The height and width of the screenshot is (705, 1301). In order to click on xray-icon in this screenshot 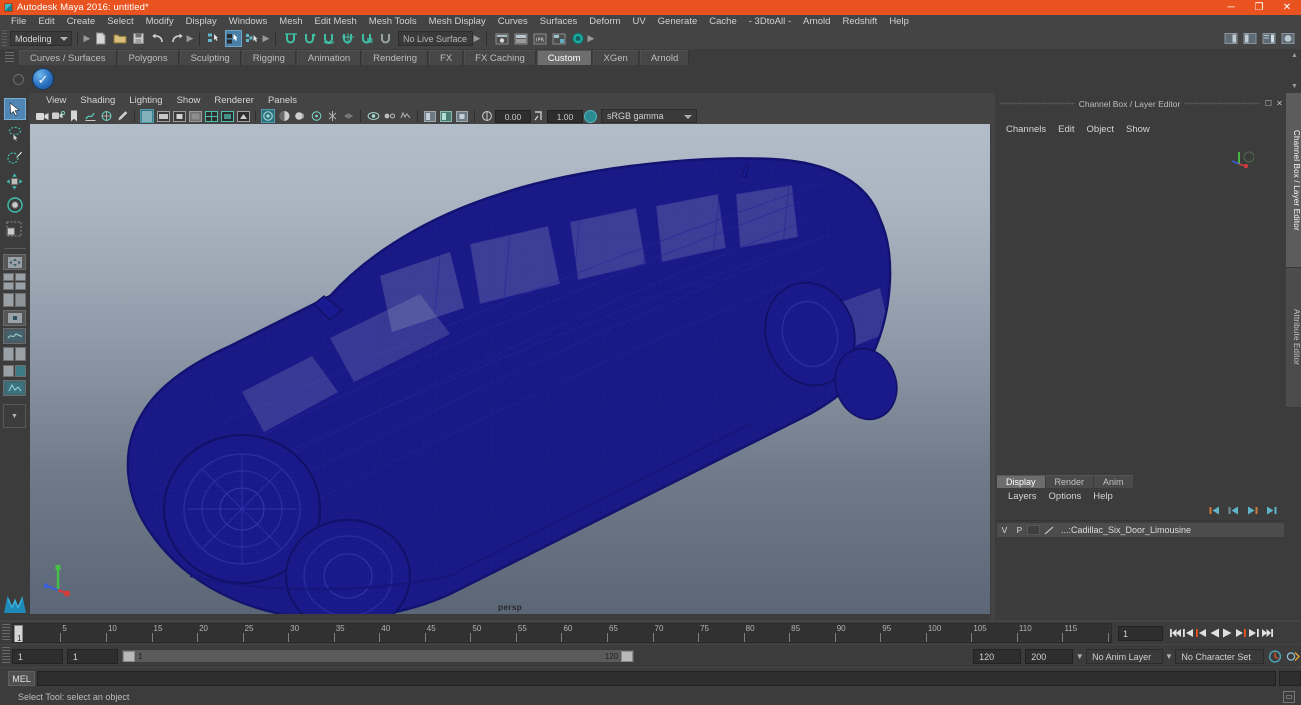, I will do `click(373, 116)`.